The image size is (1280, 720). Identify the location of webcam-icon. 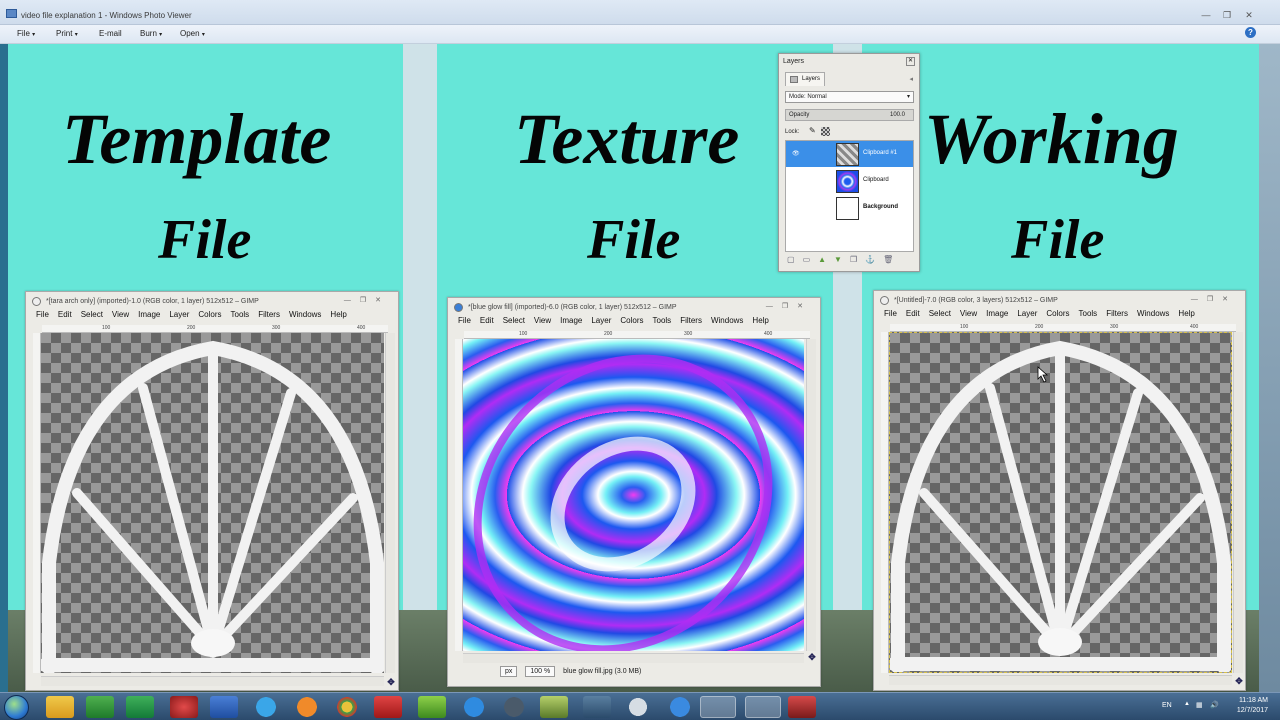
(638, 707).